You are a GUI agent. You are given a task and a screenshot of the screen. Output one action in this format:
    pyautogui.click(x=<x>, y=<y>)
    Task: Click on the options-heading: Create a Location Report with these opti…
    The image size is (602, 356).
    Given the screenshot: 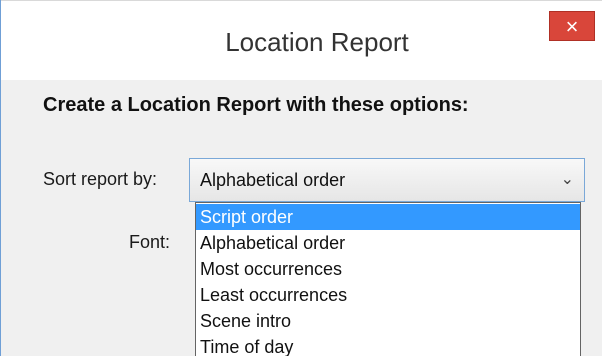 What is the action you would take?
    pyautogui.click(x=256, y=105)
    